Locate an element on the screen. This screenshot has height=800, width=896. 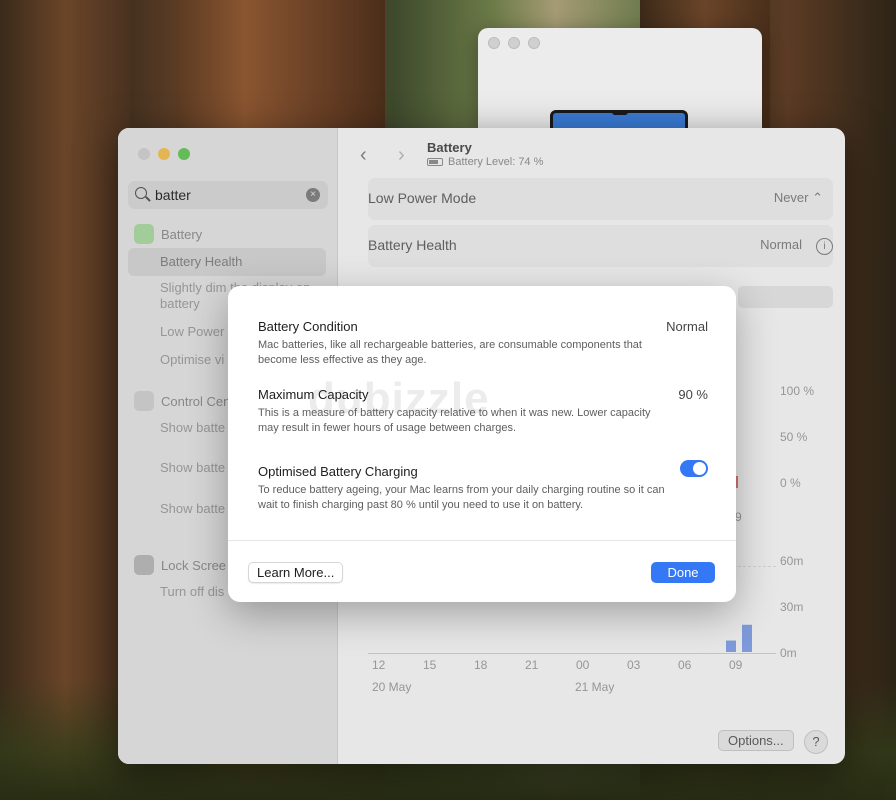
maximum-capacity-value: 90 % is located at coordinates (693, 394).